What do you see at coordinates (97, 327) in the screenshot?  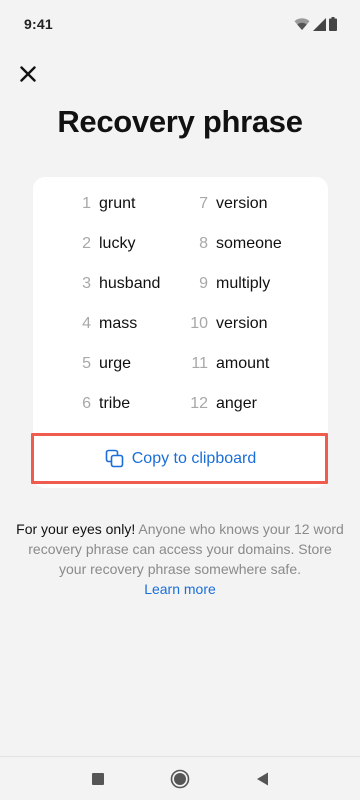 I see `phrase-word-4: 4 mass` at bounding box center [97, 327].